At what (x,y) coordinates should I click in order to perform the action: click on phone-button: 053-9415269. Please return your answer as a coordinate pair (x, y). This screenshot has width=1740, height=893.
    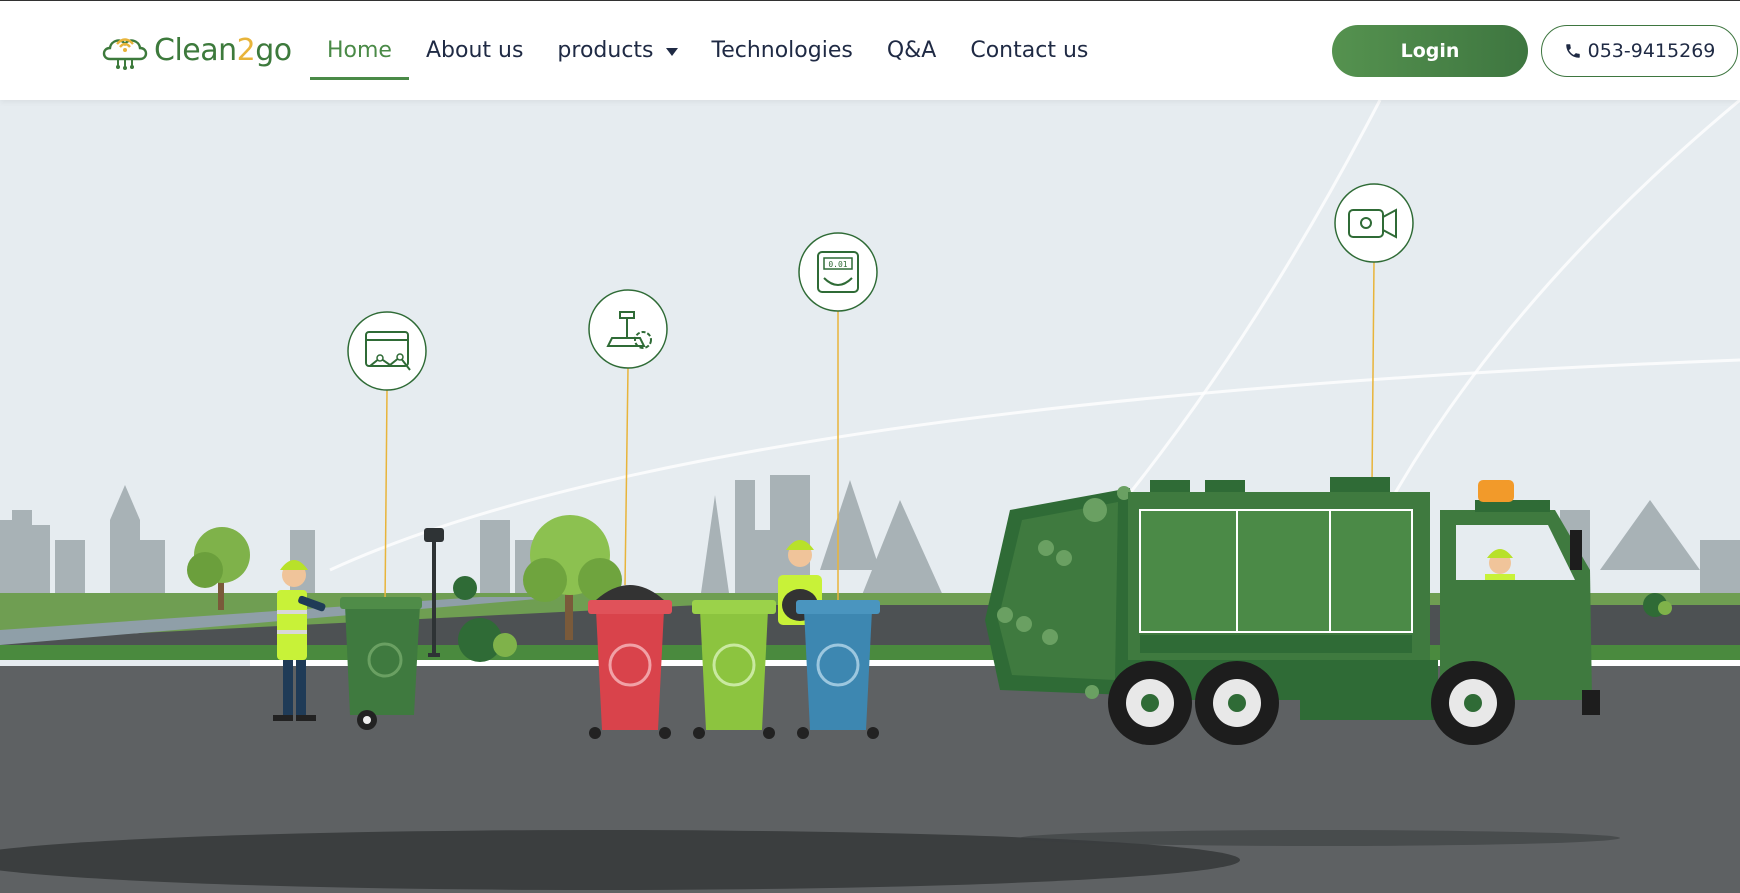
    Looking at the image, I should click on (1639, 51).